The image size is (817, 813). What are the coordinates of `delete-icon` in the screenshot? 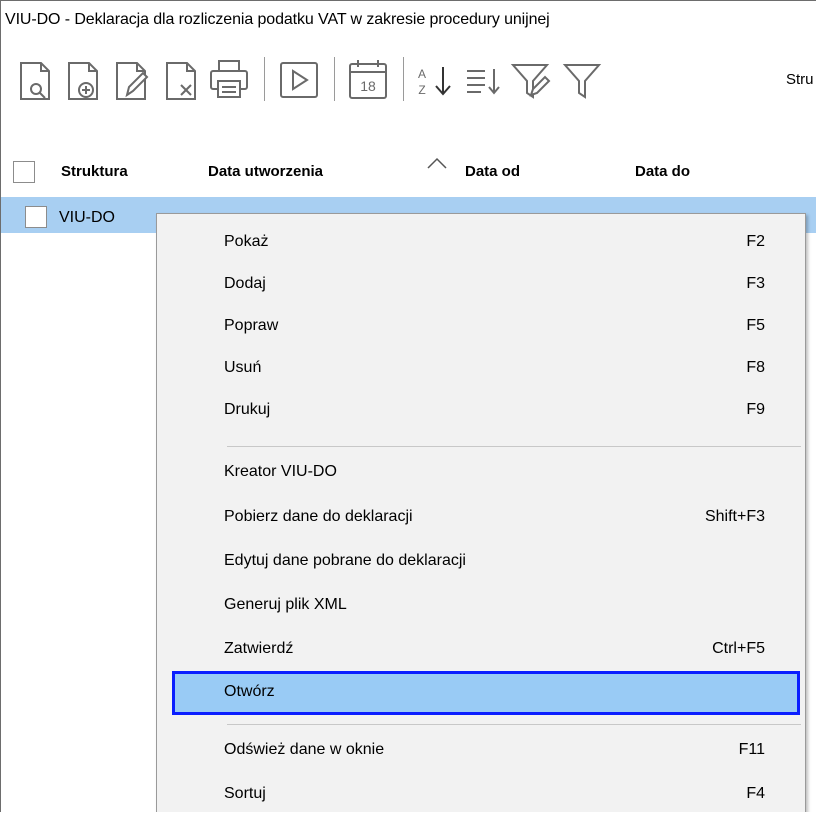 It's located at (181, 79).